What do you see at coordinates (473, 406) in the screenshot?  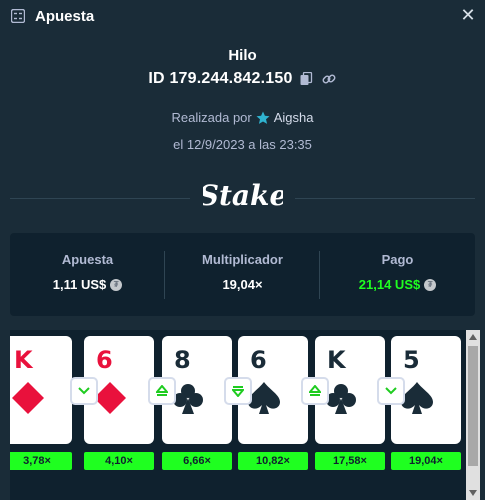 I see `scrollbar-thumb` at bounding box center [473, 406].